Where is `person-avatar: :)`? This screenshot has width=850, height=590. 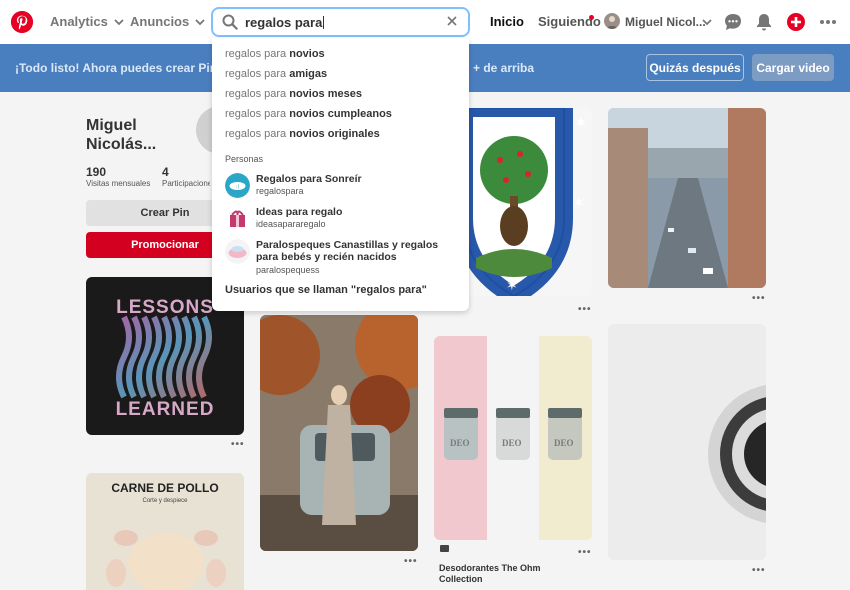 person-avatar: :) is located at coordinates (237, 185).